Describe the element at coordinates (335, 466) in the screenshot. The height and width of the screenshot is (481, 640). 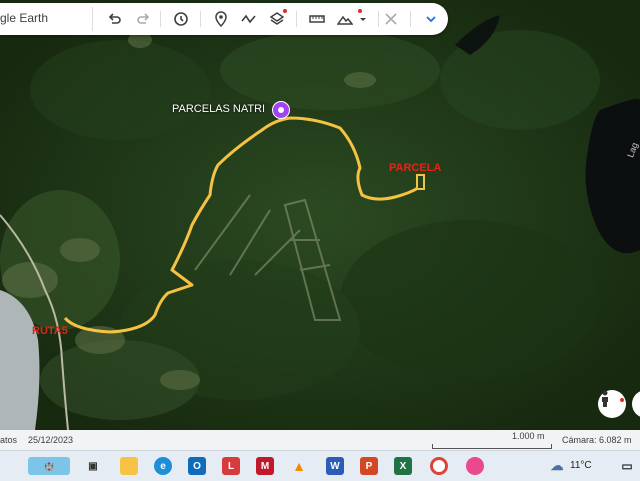
I see `word-icon: W` at that location.